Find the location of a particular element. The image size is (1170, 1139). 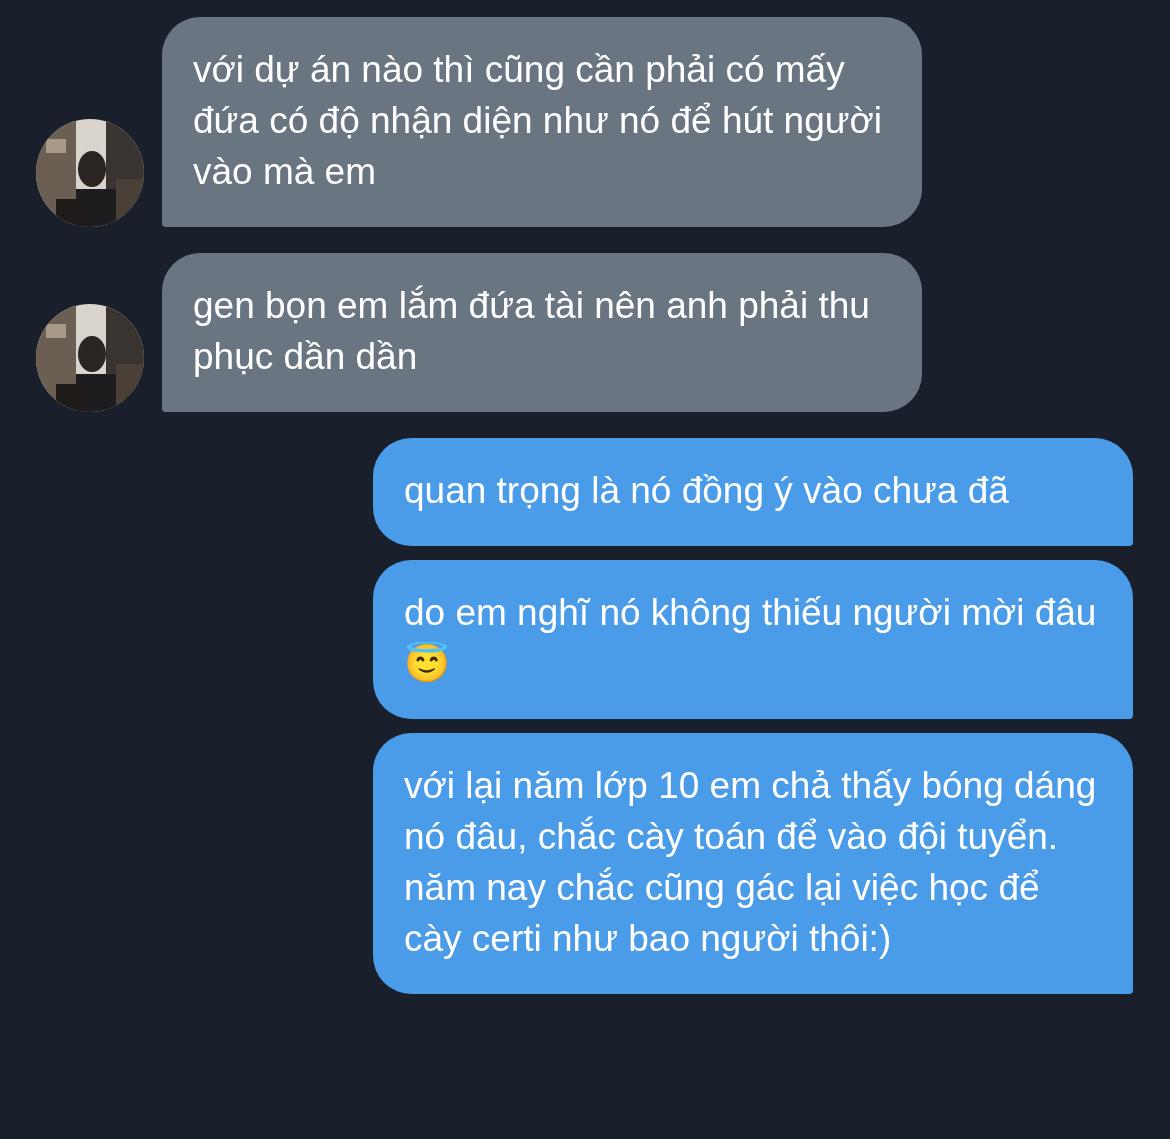

message-text: với dự án nào thì cũng cần phải có mấy đứa có độ nhận diện như nó để hút người vào mà em is located at coordinates (538, 120).